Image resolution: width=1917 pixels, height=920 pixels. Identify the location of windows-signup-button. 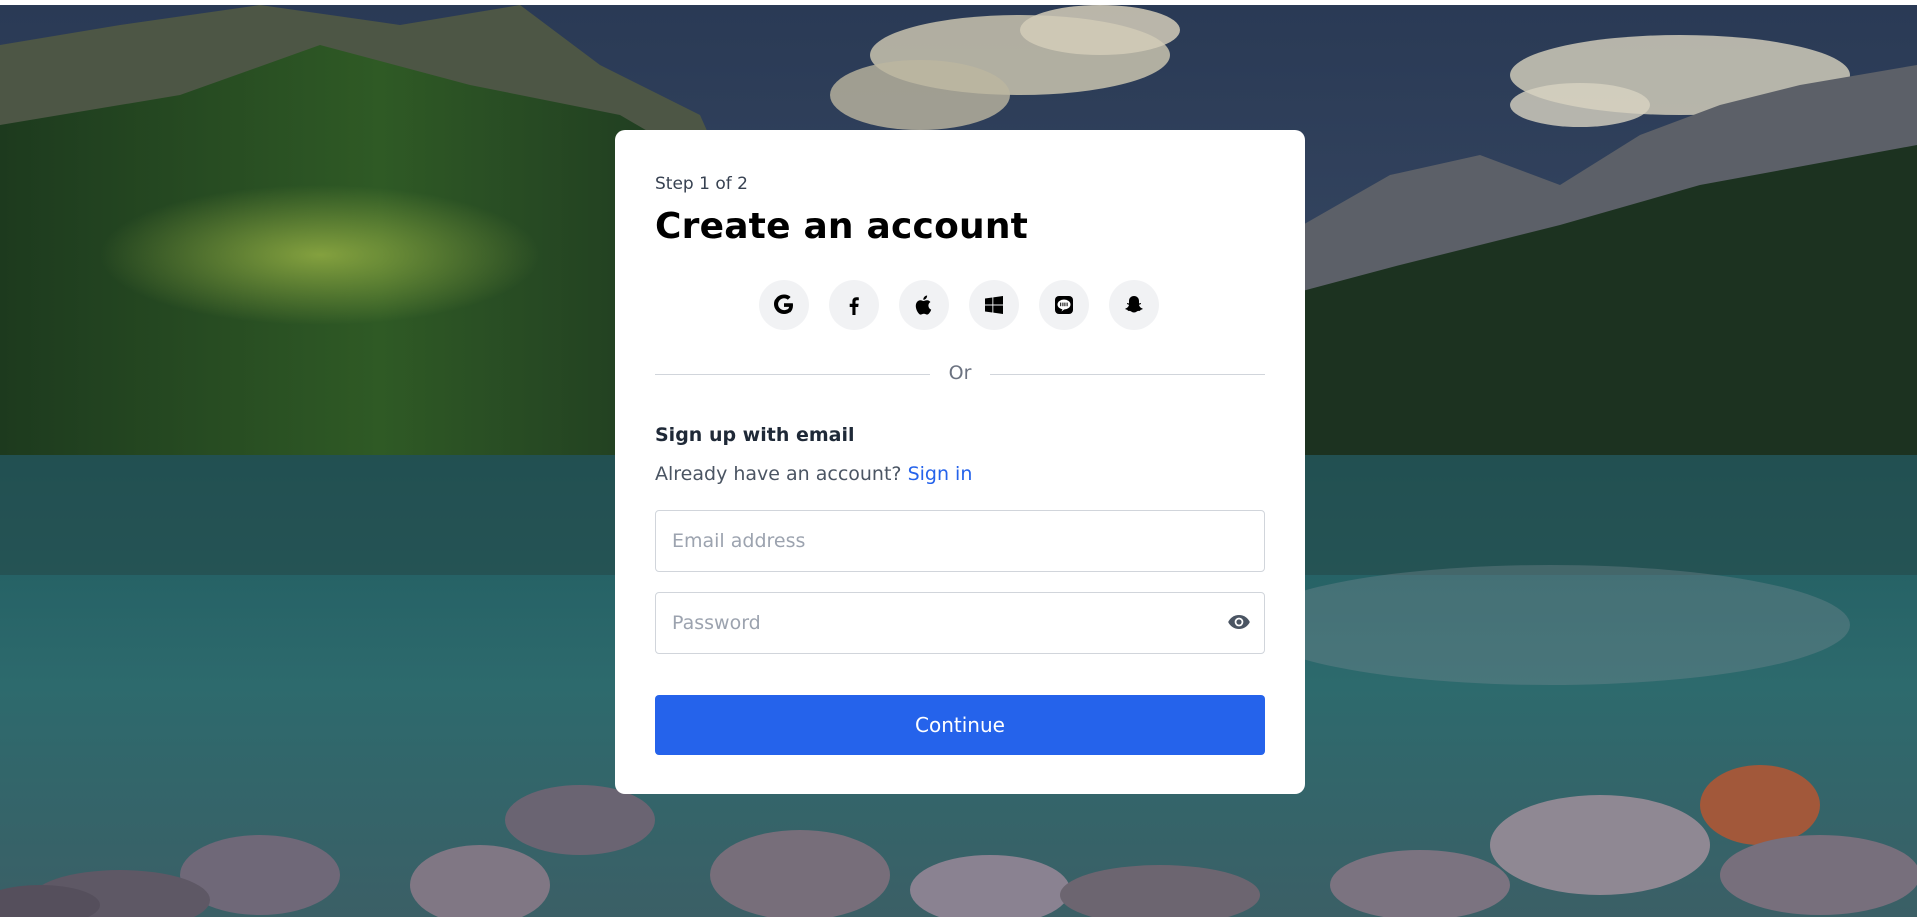
(994, 305).